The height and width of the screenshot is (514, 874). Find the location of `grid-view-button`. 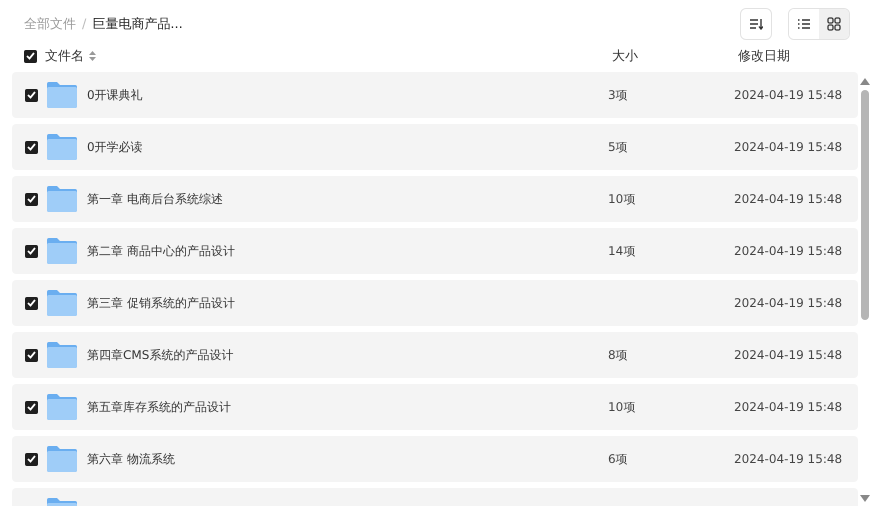

grid-view-button is located at coordinates (834, 24).